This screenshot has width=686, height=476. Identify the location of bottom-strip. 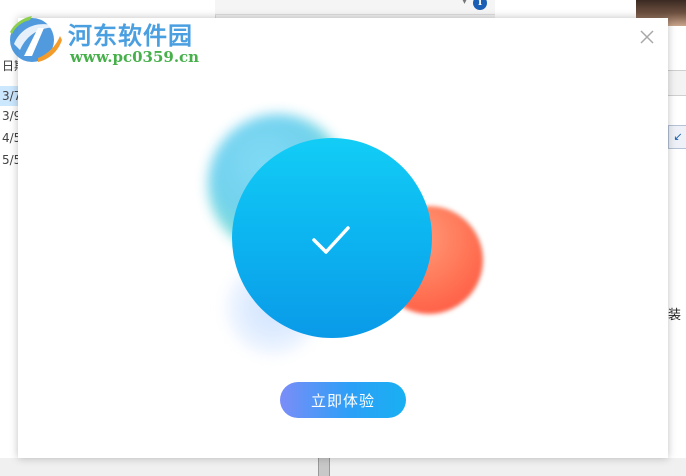
(343, 467).